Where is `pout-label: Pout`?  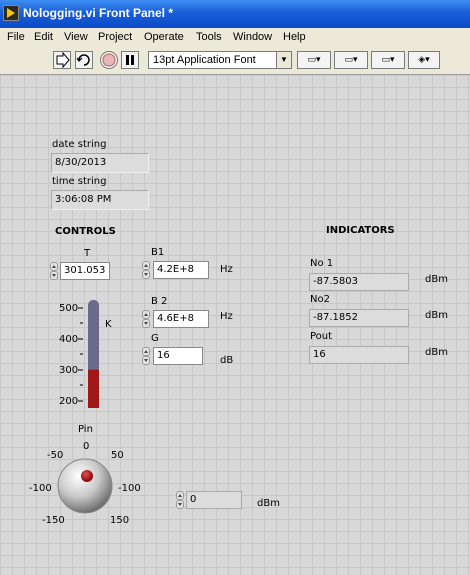 pout-label: Pout is located at coordinates (321, 336).